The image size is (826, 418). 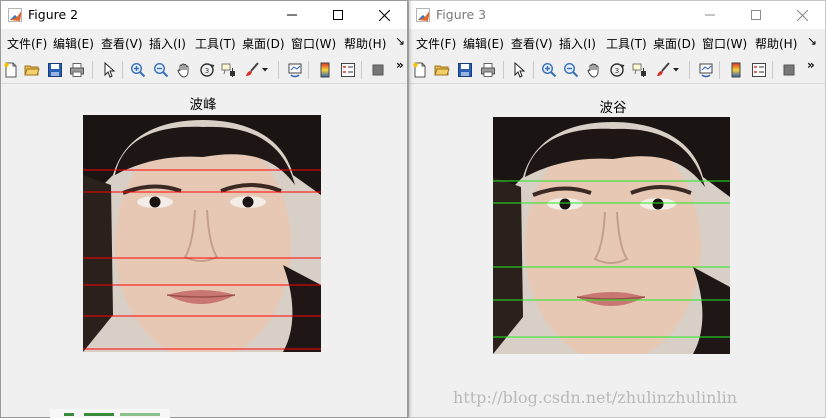 I want to click on peak-lines-layer, so click(x=202, y=259).